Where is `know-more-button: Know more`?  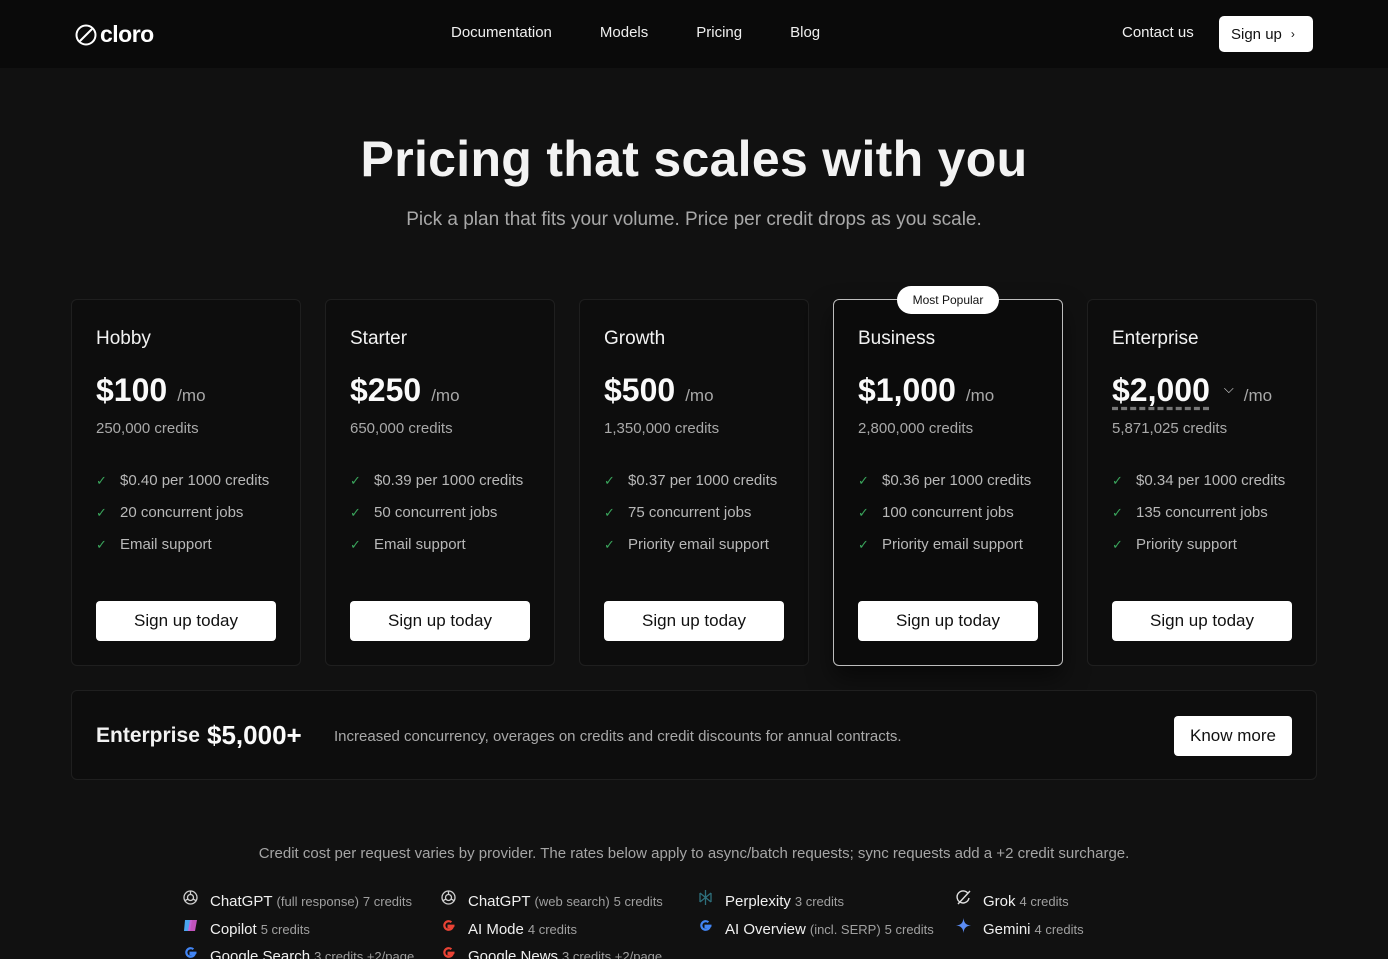 know-more-button: Know more is located at coordinates (1233, 736).